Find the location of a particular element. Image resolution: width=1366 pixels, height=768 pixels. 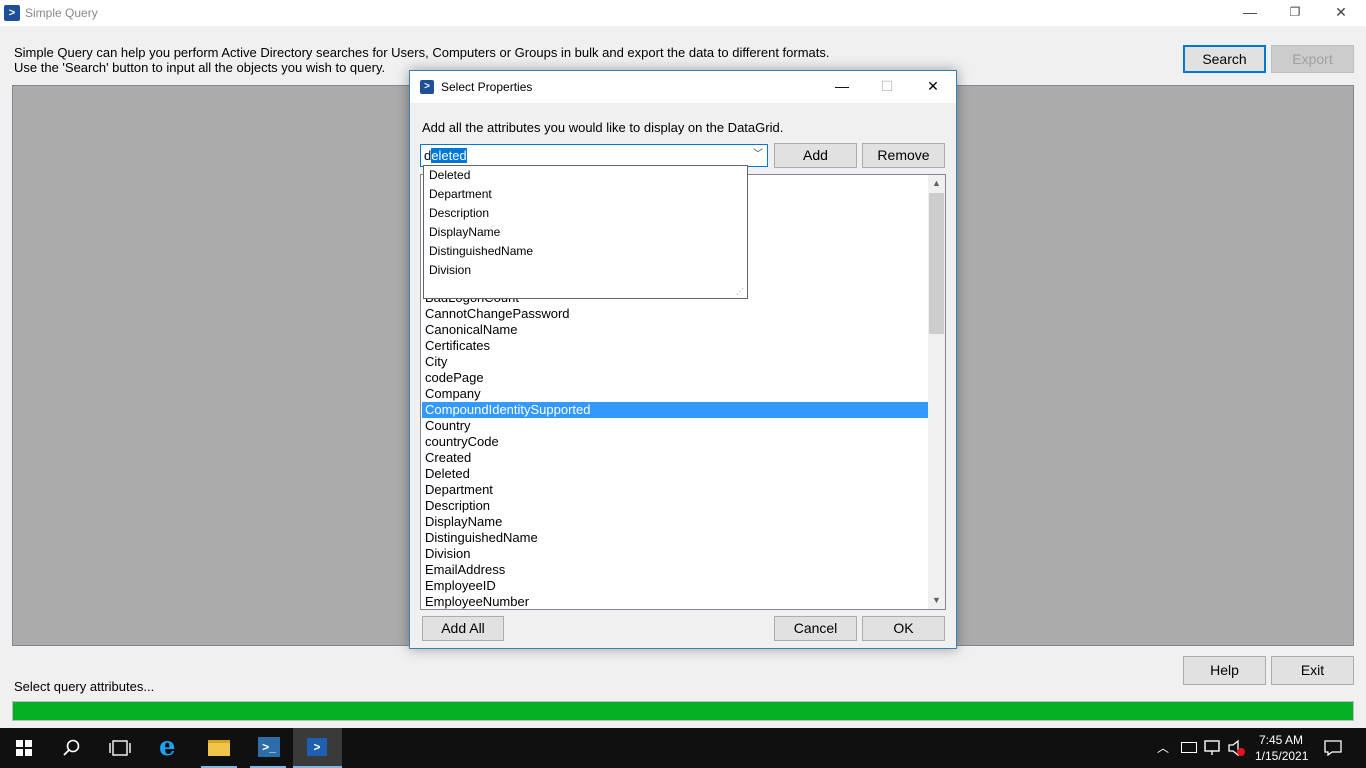

add-button: Add is located at coordinates (815, 155).